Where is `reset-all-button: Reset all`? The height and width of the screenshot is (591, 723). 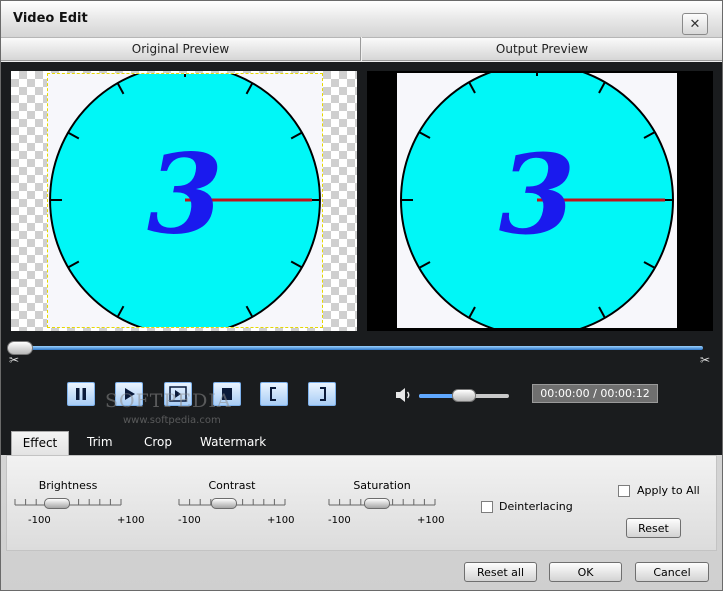
reset-all-button: Reset all is located at coordinates (500, 572).